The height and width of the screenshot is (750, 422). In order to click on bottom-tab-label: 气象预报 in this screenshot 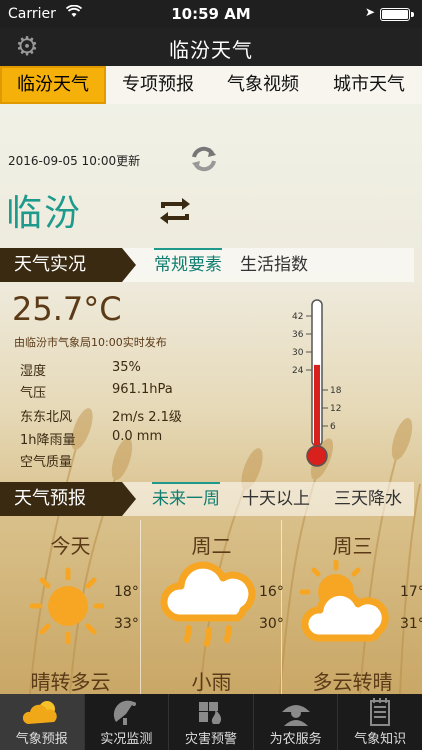, I will do `click(41, 739)`.